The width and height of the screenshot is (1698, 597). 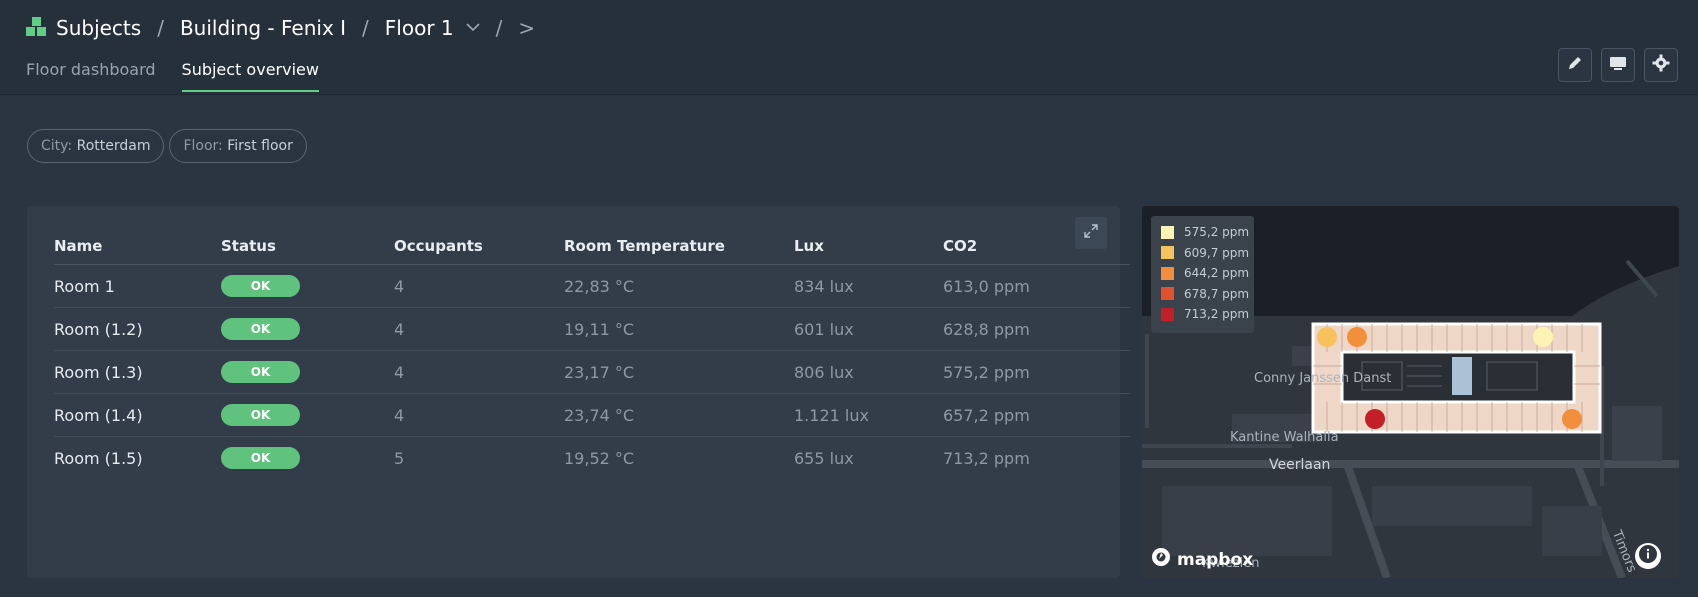 I want to click on chevron-down-icon, so click(x=473, y=28).